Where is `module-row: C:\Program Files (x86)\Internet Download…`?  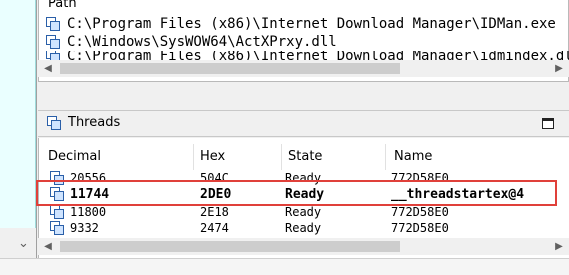 module-row: C:\Program Files (x86)\Internet Download… is located at coordinates (301, 24).